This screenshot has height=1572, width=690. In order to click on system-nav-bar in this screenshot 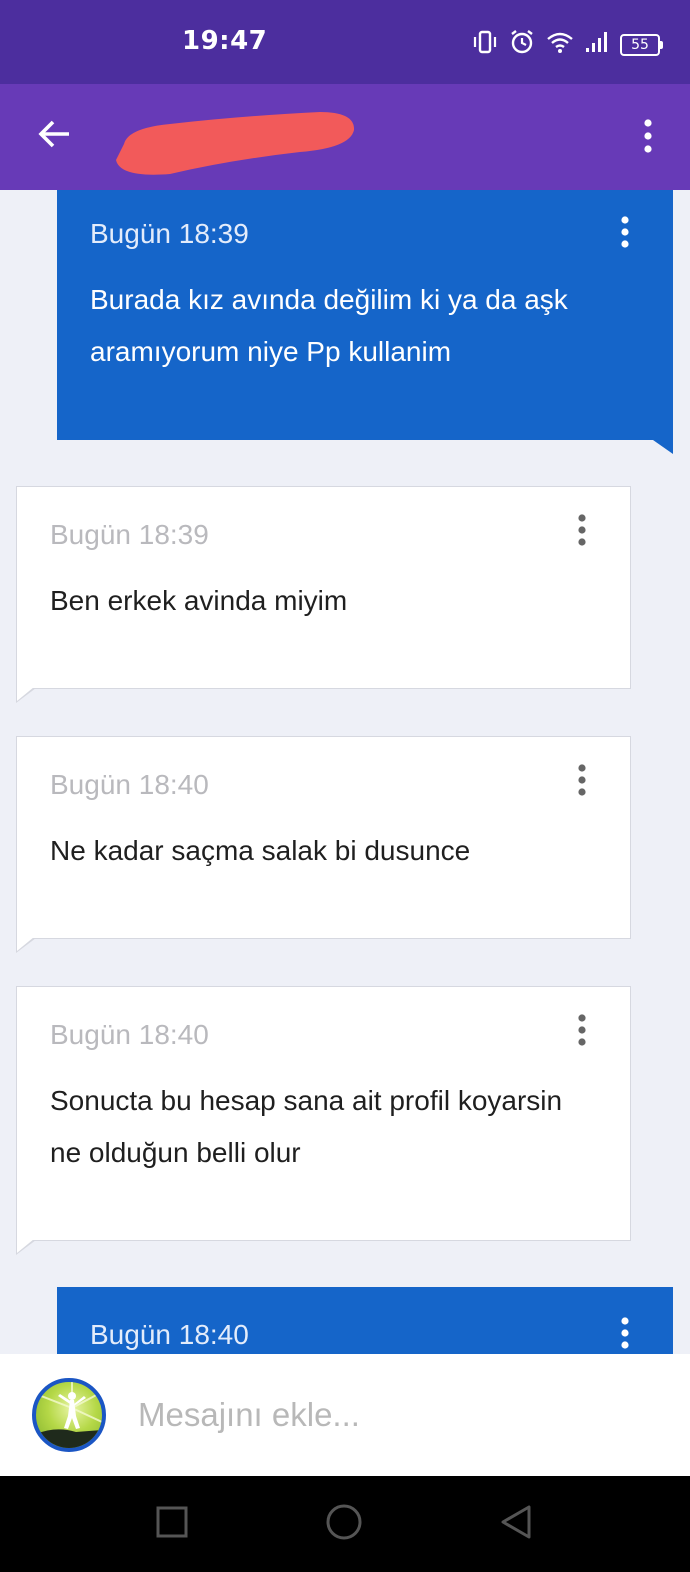, I will do `click(345, 1524)`.